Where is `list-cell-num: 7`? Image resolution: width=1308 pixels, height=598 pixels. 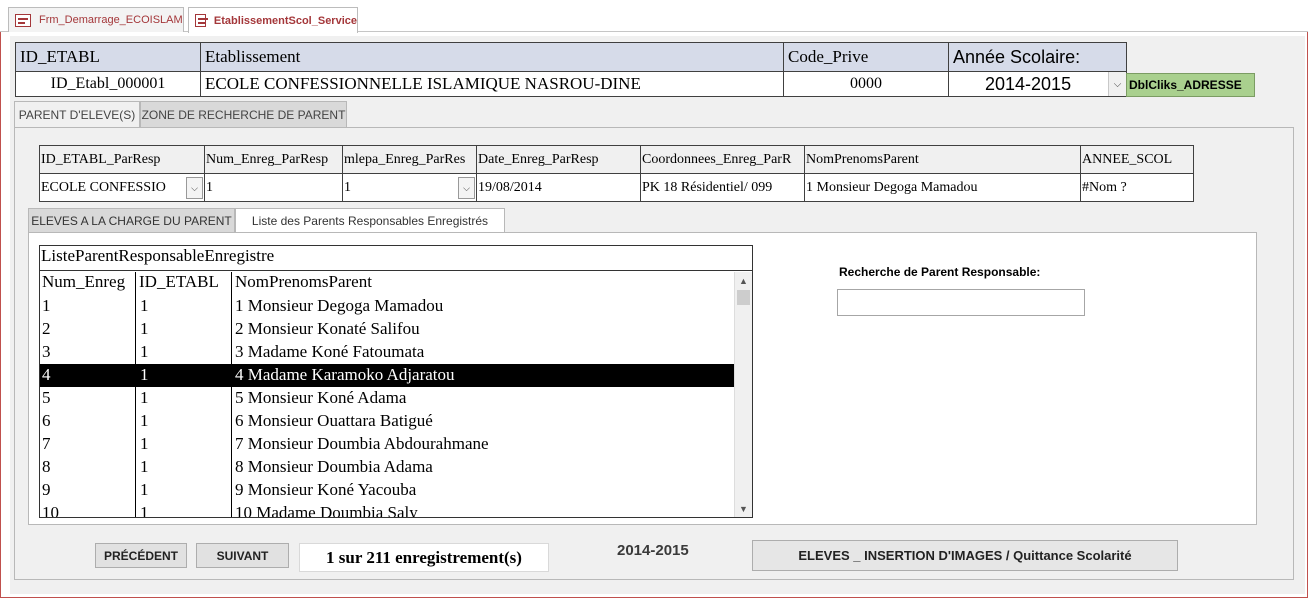 list-cell-num: 7 is located at coordinates (46, 443).